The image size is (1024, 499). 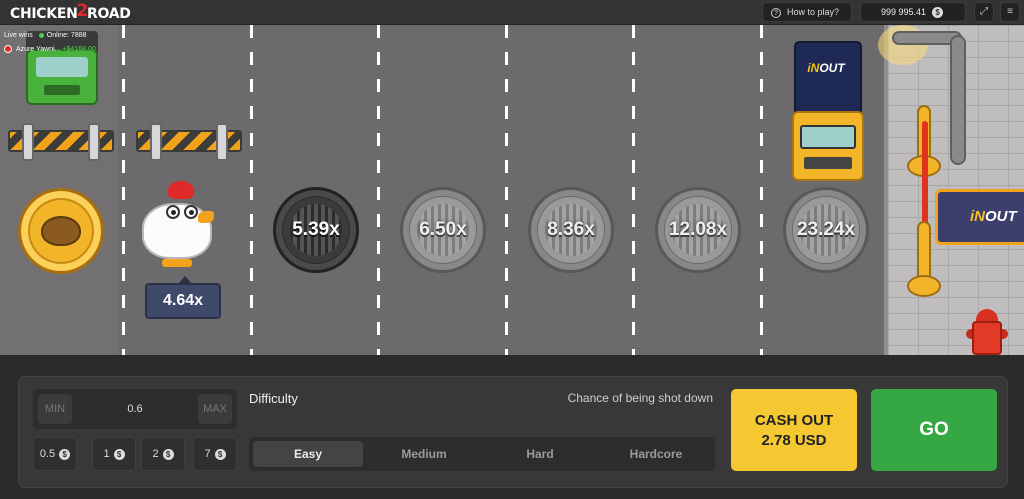 I want to click on balance-value: 999 995.41, so click(x=904, y=12).